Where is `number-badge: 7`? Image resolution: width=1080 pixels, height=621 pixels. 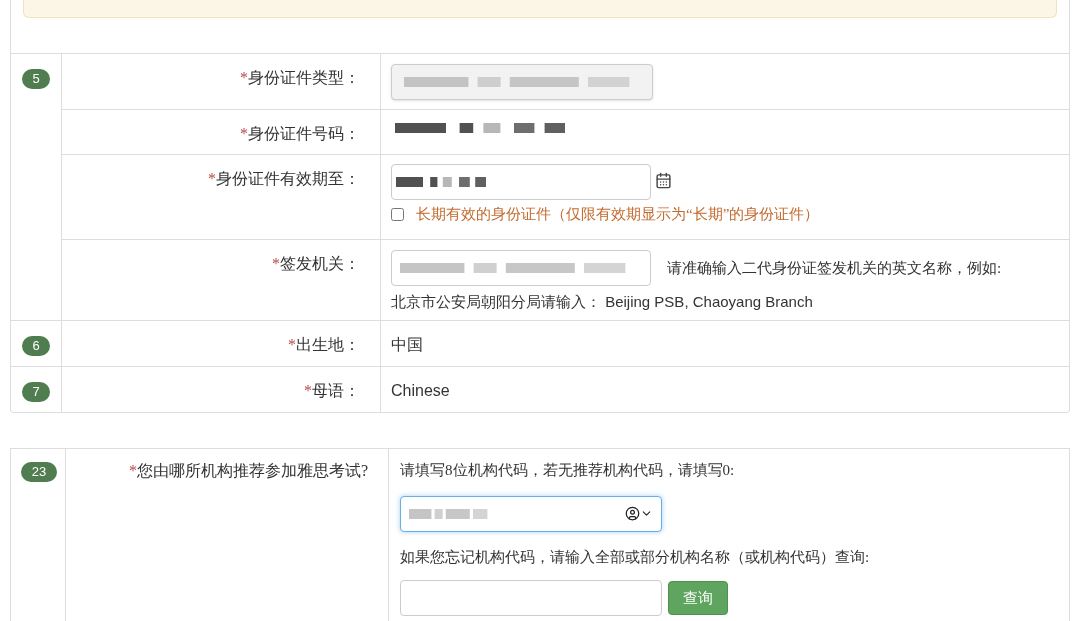 number-badge: 7 is located at coordinates (36, 391).